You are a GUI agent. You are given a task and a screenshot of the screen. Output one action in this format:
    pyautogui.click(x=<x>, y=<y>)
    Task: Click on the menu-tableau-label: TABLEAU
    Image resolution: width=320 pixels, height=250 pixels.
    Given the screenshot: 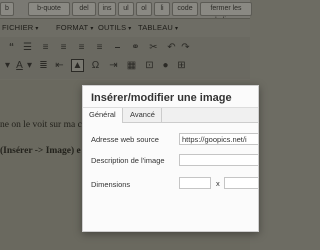 What is the action you would take?
    pyautogui.click(x=156, y=27)
    